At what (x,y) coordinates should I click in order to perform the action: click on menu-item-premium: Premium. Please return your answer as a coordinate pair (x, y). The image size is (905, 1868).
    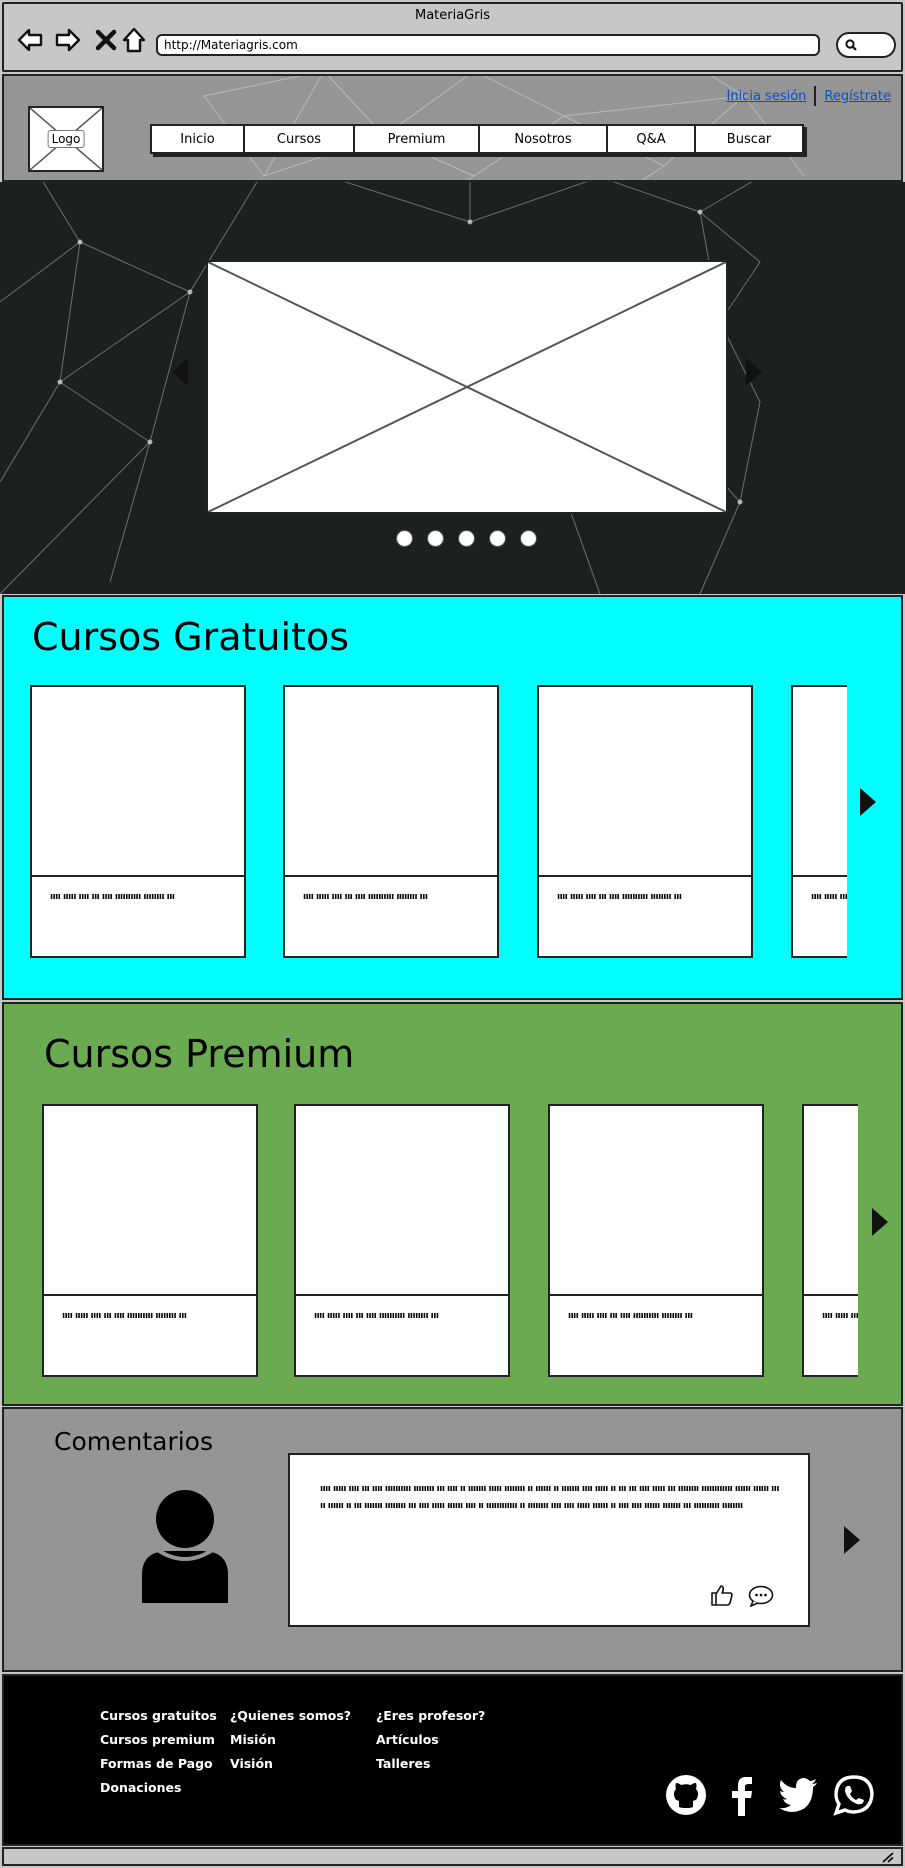
    Looking at the image, I should click on (417, 139).